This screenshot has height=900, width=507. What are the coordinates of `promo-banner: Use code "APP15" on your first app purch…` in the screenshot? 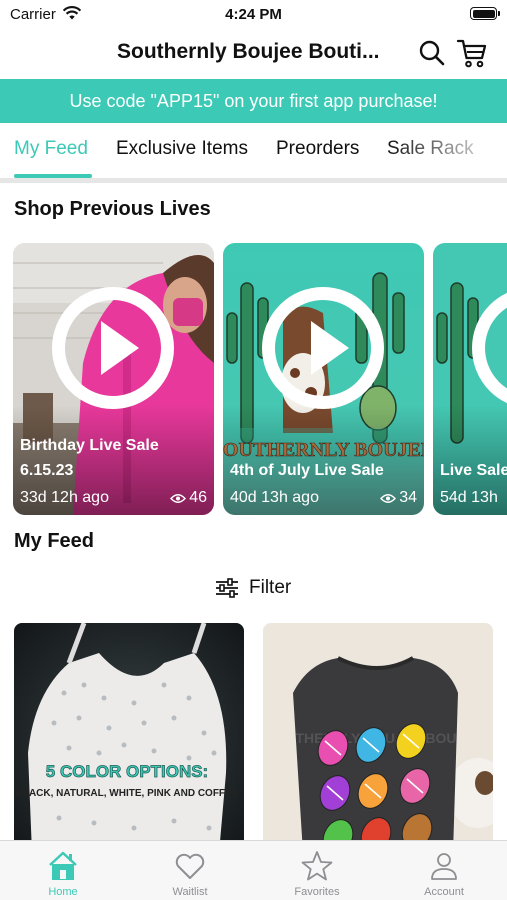 It's located at (253, 101).